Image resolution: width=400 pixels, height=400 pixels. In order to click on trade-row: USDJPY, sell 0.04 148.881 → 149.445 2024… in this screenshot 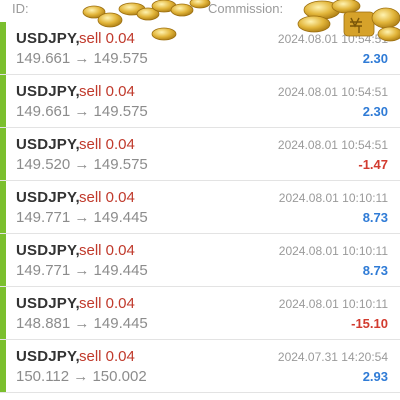, I will do `click(200, 313)`.